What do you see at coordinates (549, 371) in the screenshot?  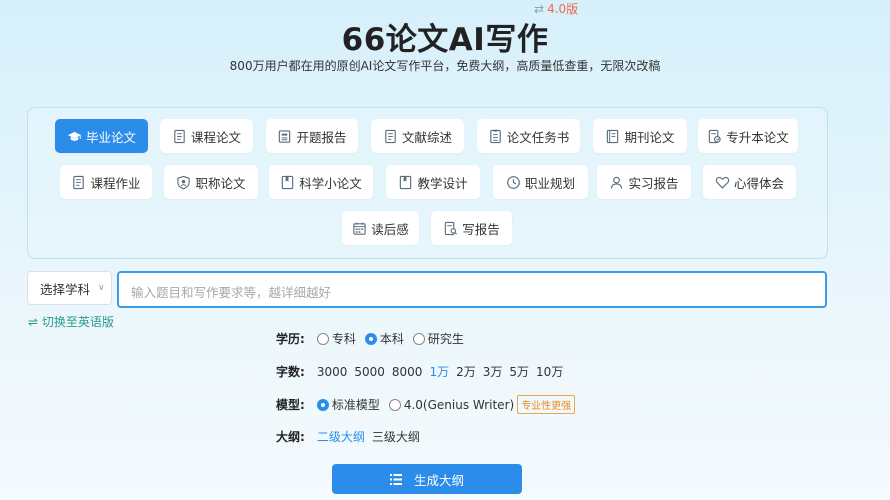 I see `word-count-option: 10万` at bounding box center [549, 371].